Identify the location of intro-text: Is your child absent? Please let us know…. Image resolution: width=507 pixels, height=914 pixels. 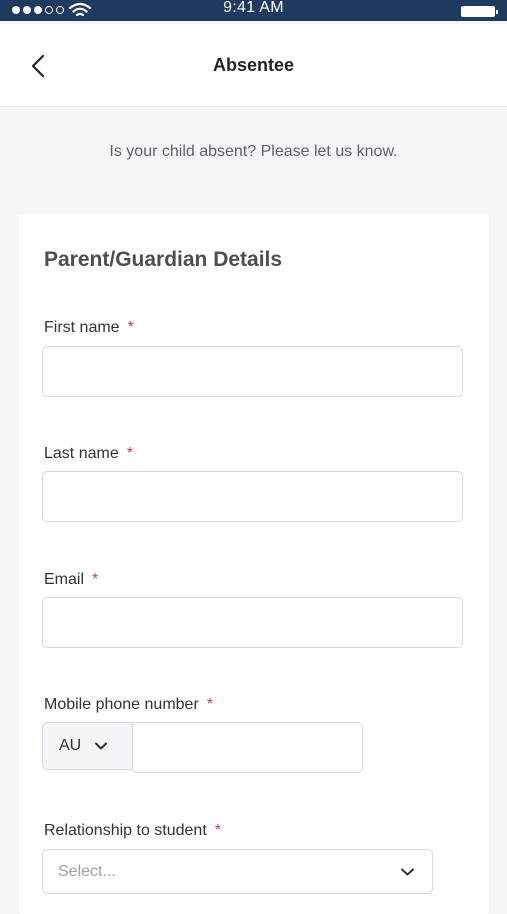
(253, 151).